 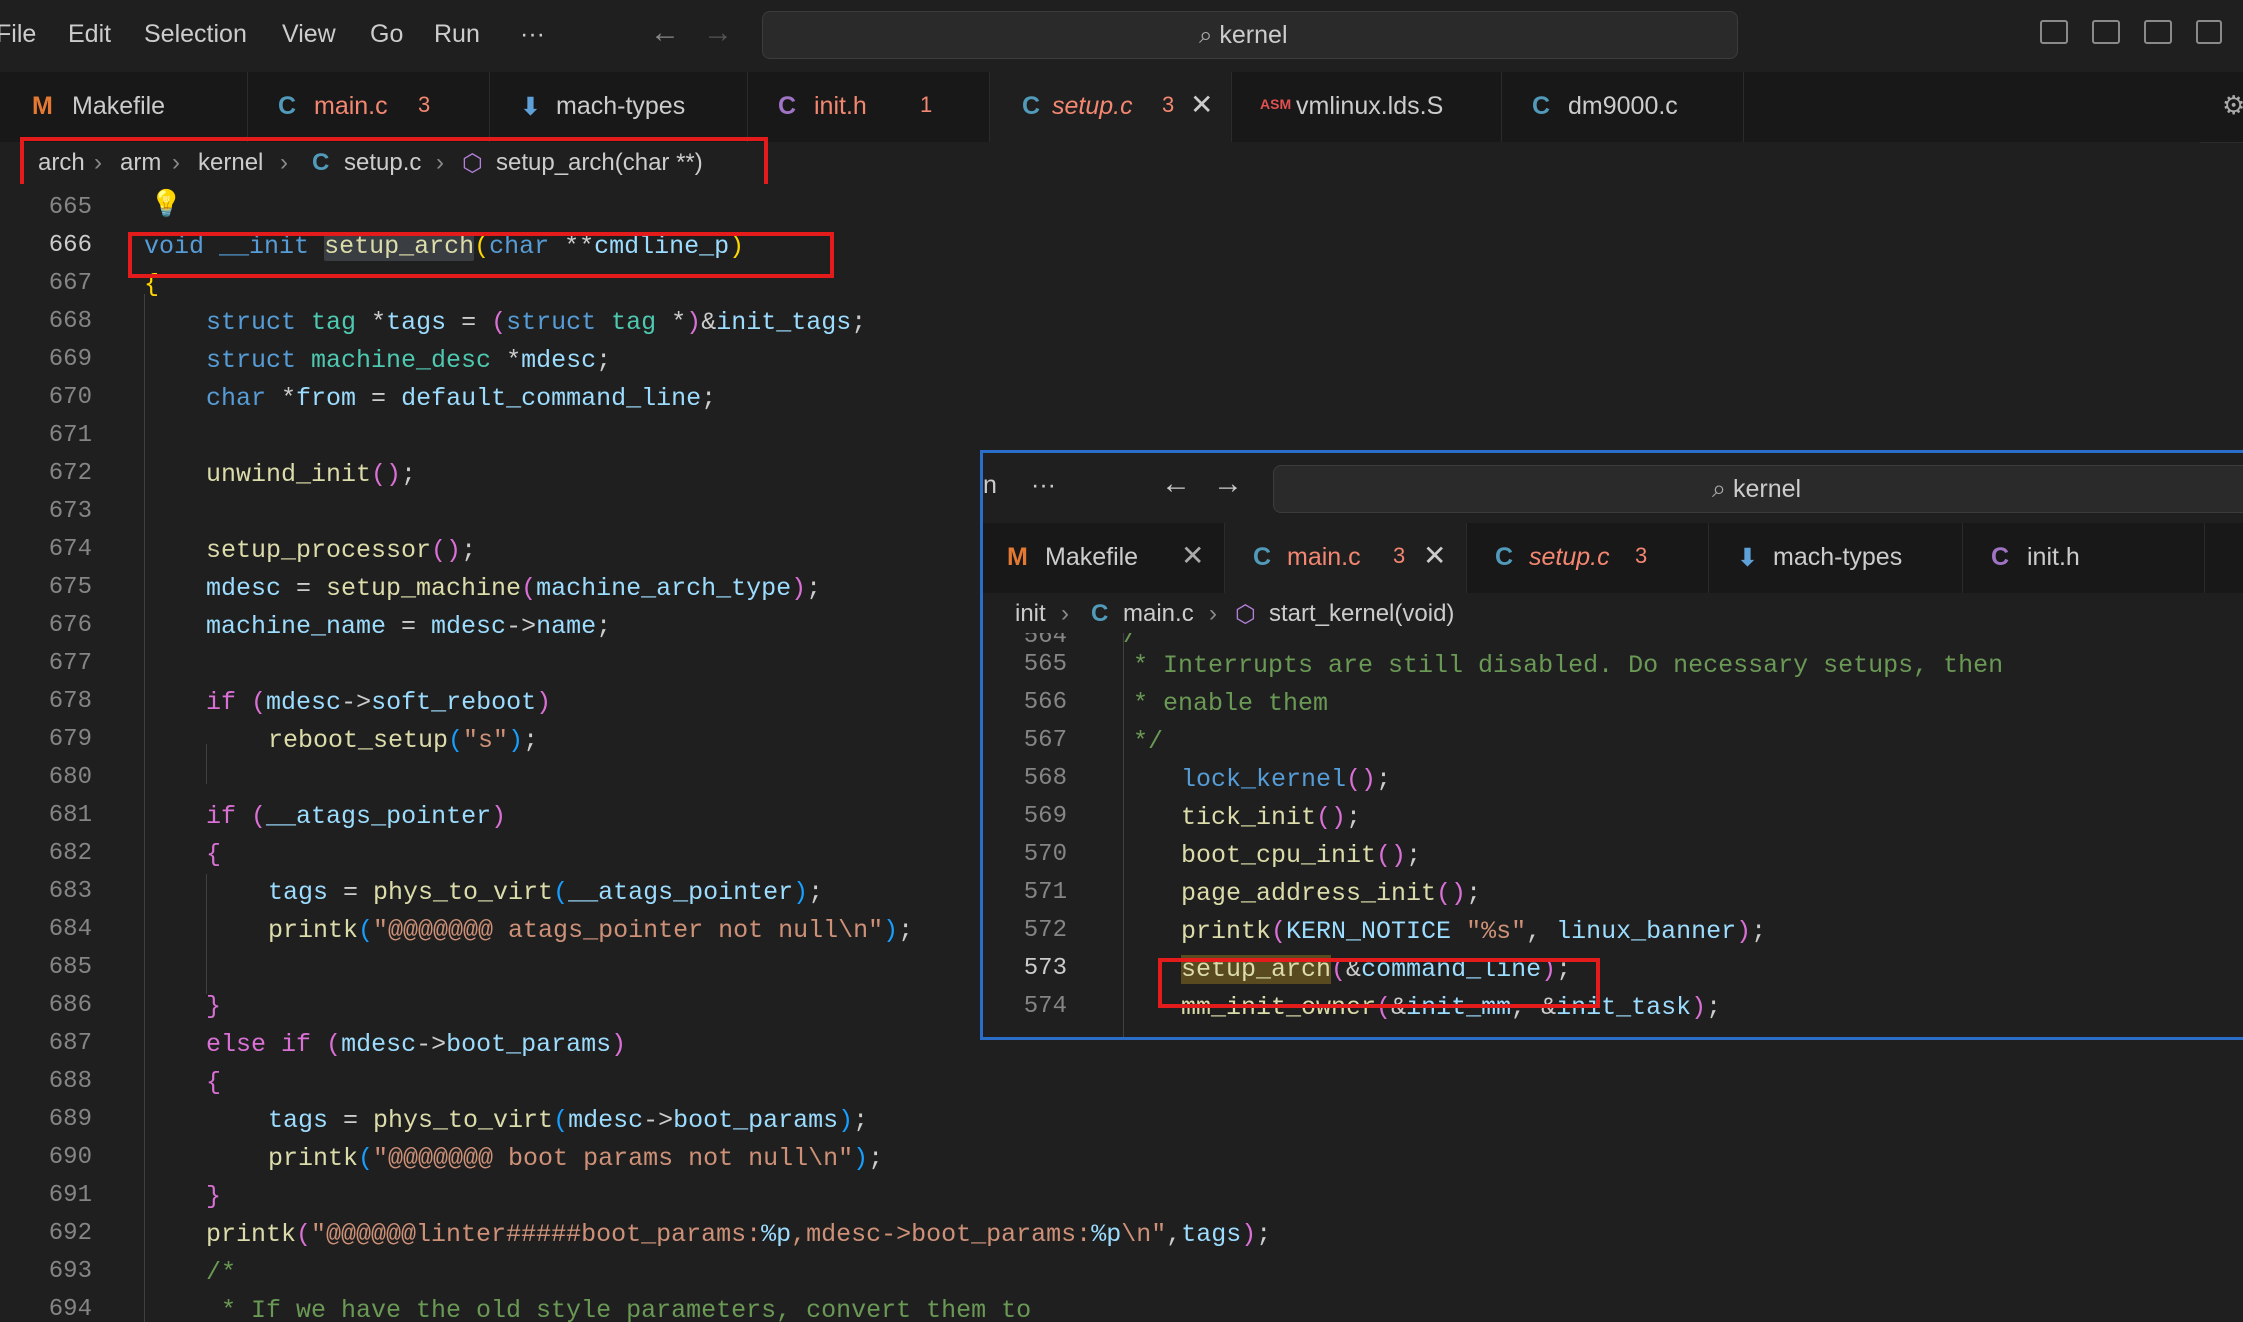 What do you see at coordinates (70, 1195) in the screenshot?
I see `line-number: 691` at bounding box center [70, 1195].